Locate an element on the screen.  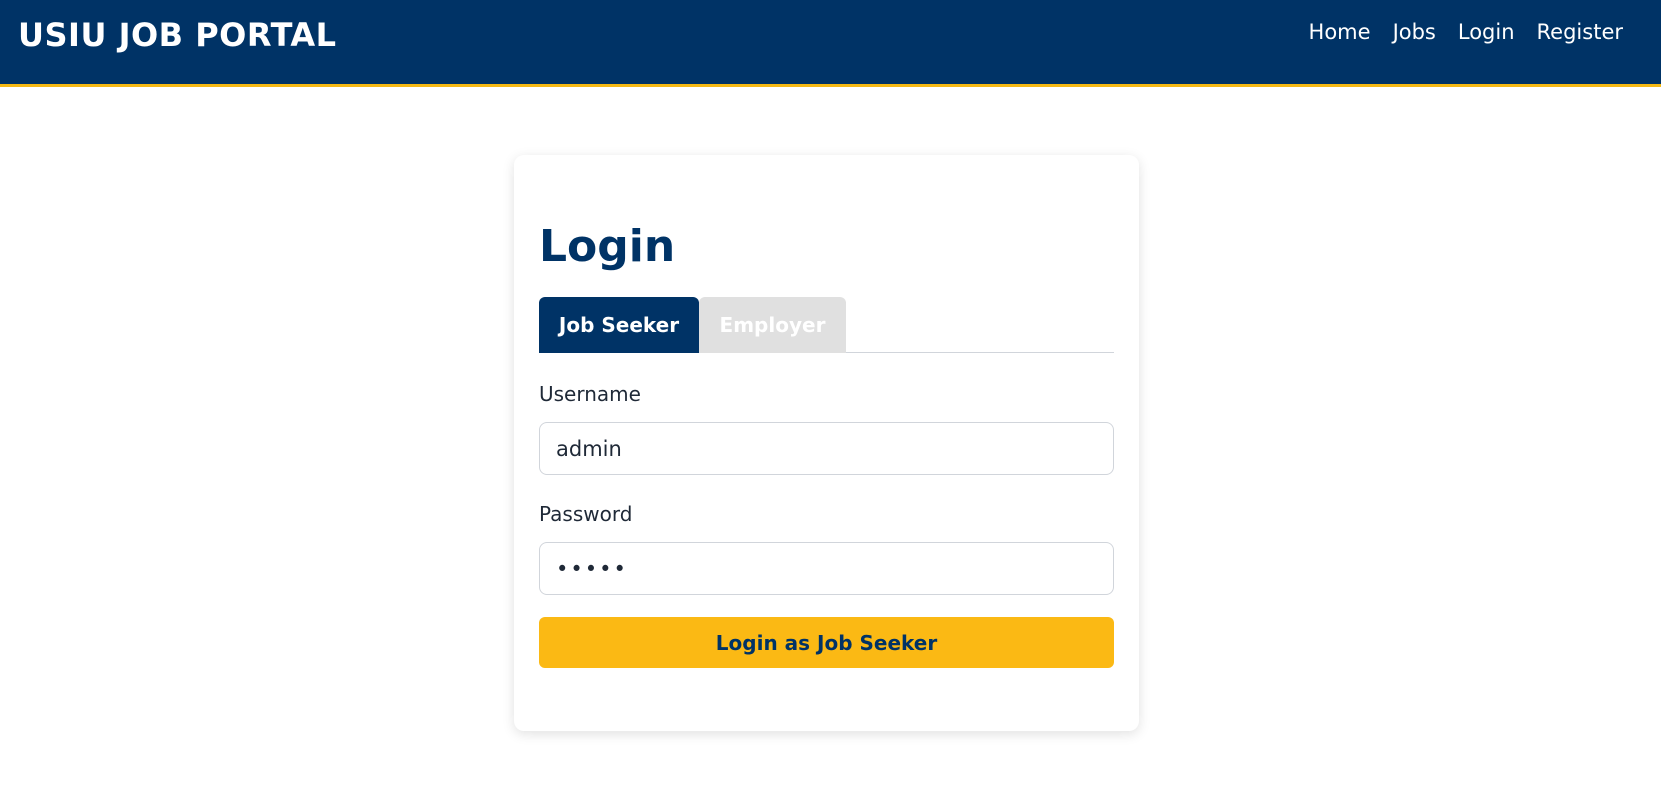
brand-logo-text: USIU JOB PORTAL is located at coordinates (177, 35).